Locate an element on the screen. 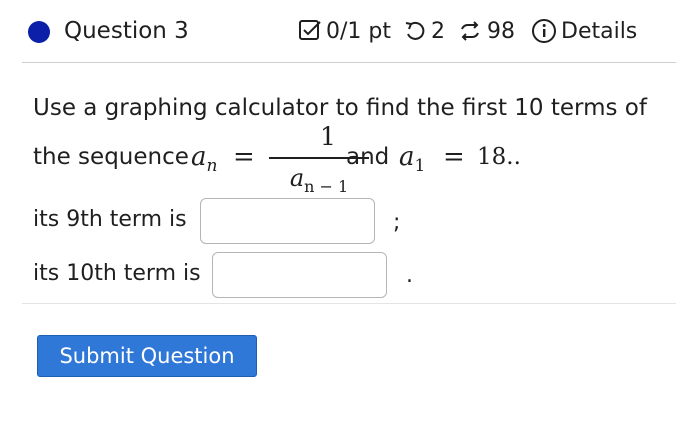 This screenshot has height=427, width=700. score-text: 0/1 pt is located at coordinates (358, 31).